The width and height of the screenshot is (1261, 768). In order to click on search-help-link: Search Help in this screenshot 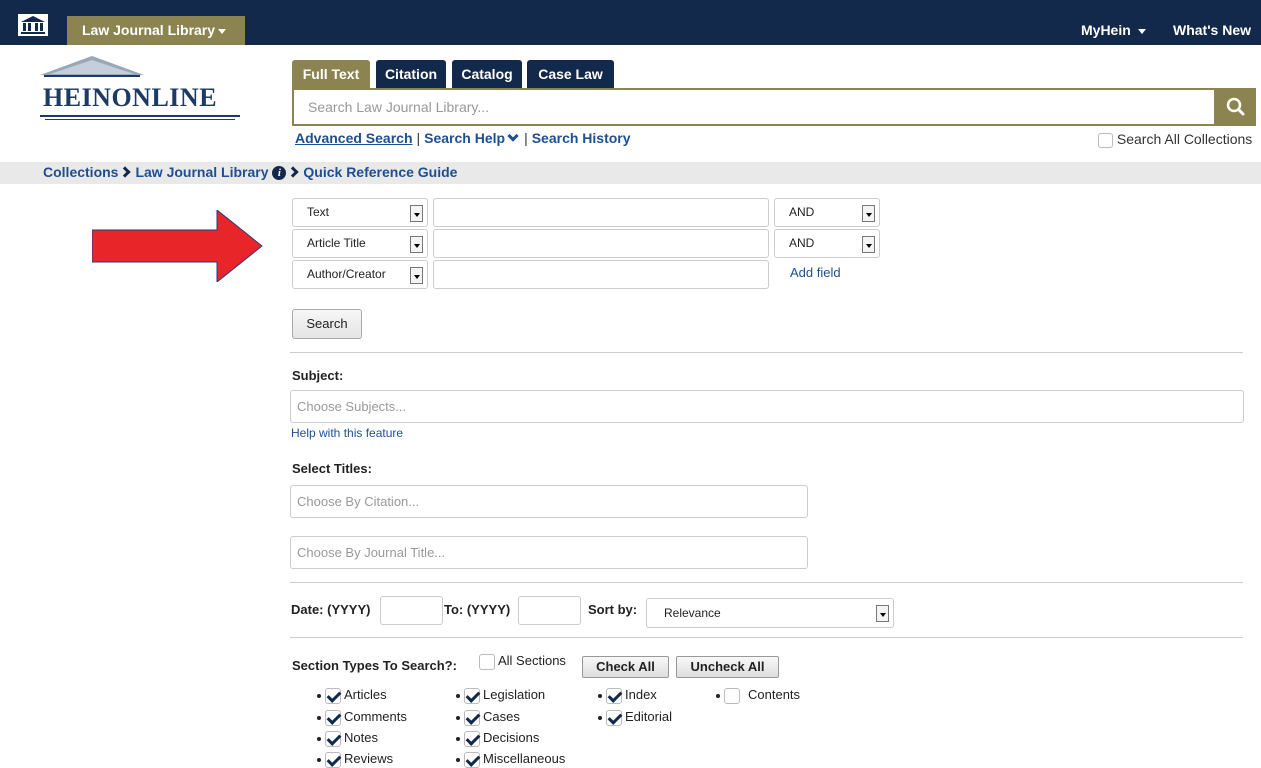, I will do `click(472, 138)`.